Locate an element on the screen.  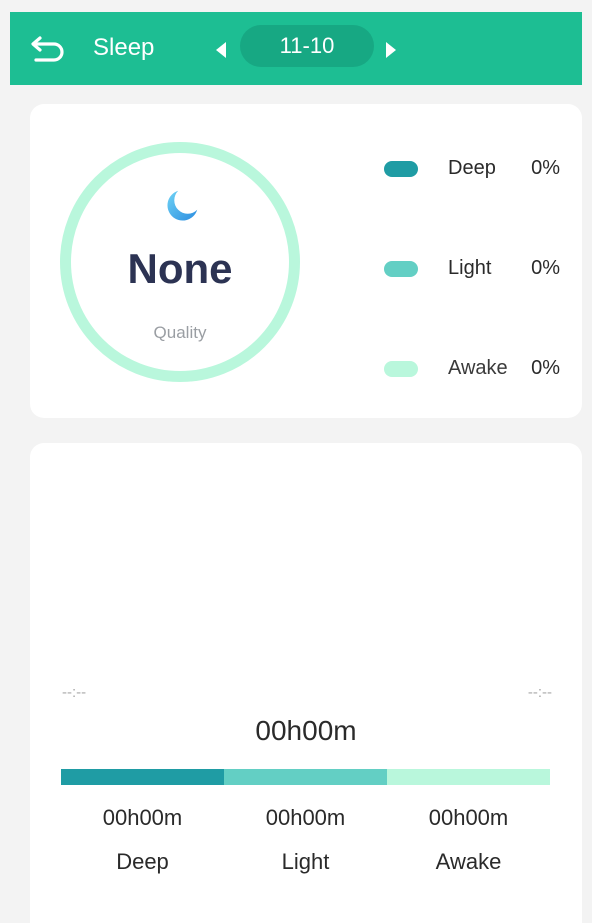
legend-label: Light is located at coordinates (470, 268).